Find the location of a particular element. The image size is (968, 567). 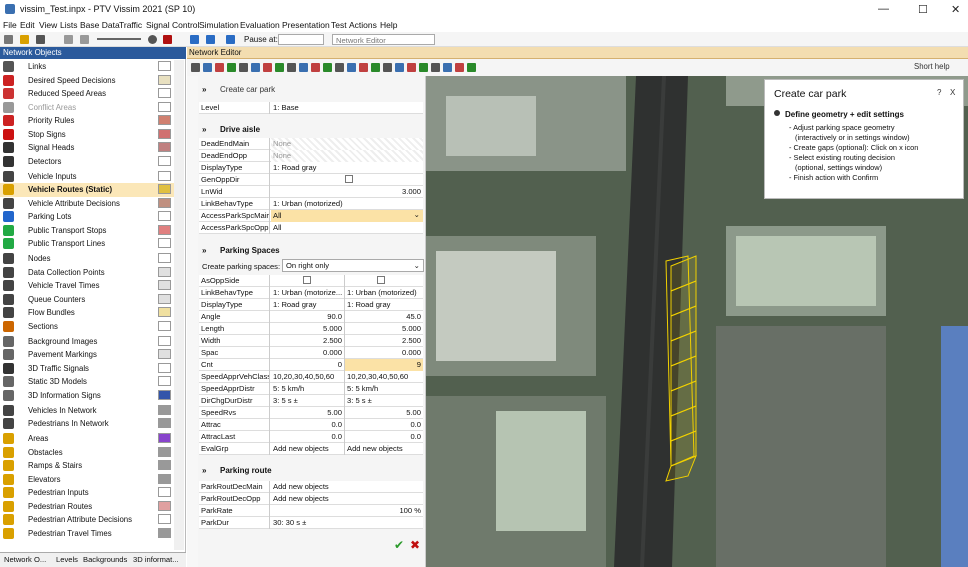

confirm-button: ✔ is located at coordinates (399, 545).